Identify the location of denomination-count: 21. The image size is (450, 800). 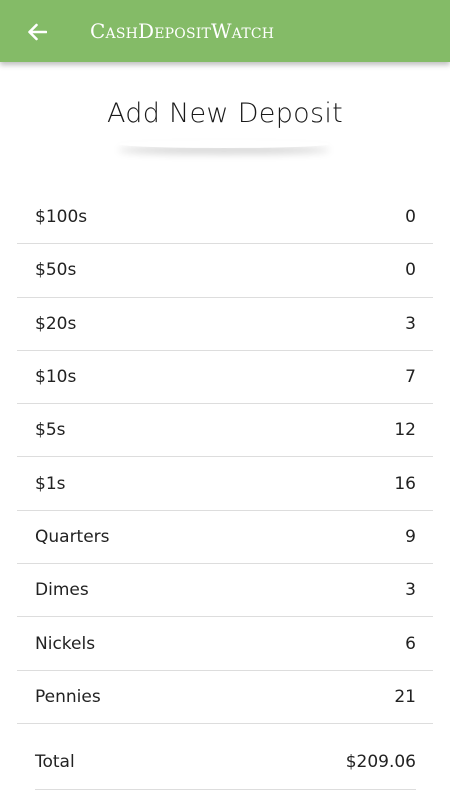
(405, 696).